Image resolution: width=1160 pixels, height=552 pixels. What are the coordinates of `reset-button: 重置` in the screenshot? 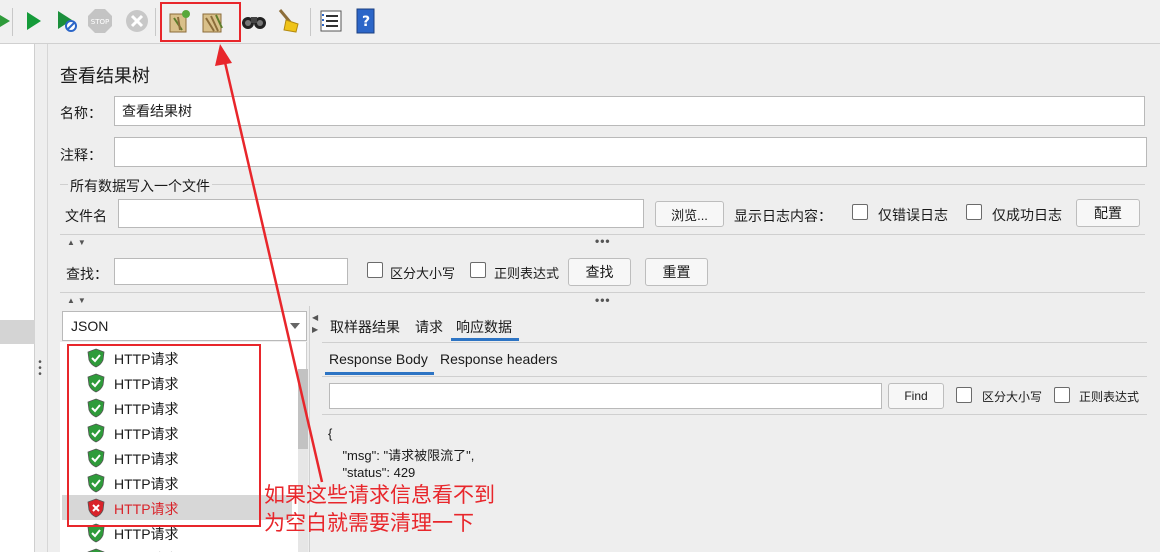 It's located at (676, 272).